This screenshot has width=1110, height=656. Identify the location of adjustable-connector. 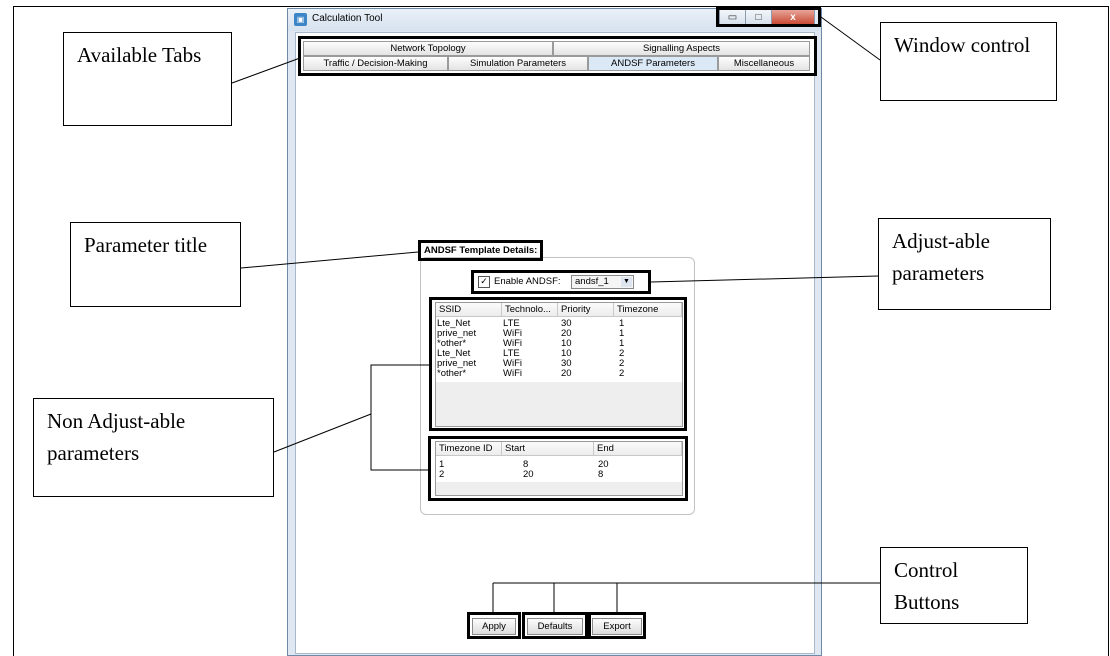
(764, 279).